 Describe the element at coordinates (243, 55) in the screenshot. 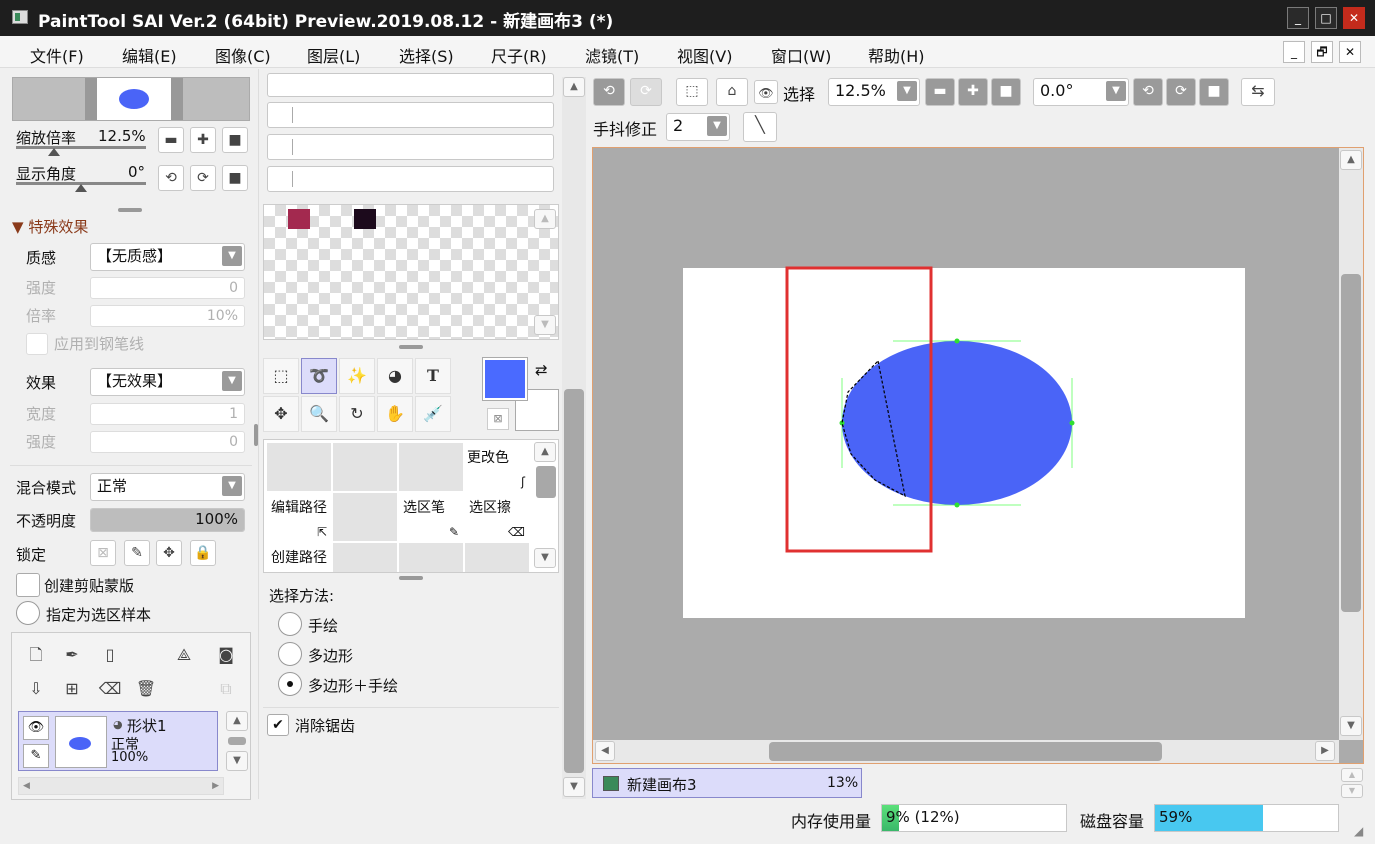

I see `menu-image: 图像(C)` at that location.